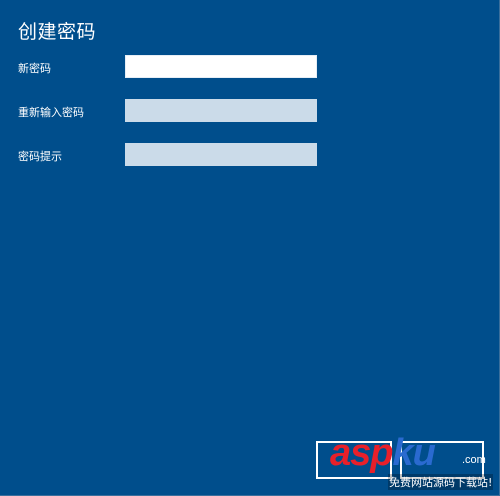 This screenshot has height=496, width=500. What do you see at coordinates (221, 154) in the screenshot?
I see `password-hint-input` at bounding box center [221, 154].